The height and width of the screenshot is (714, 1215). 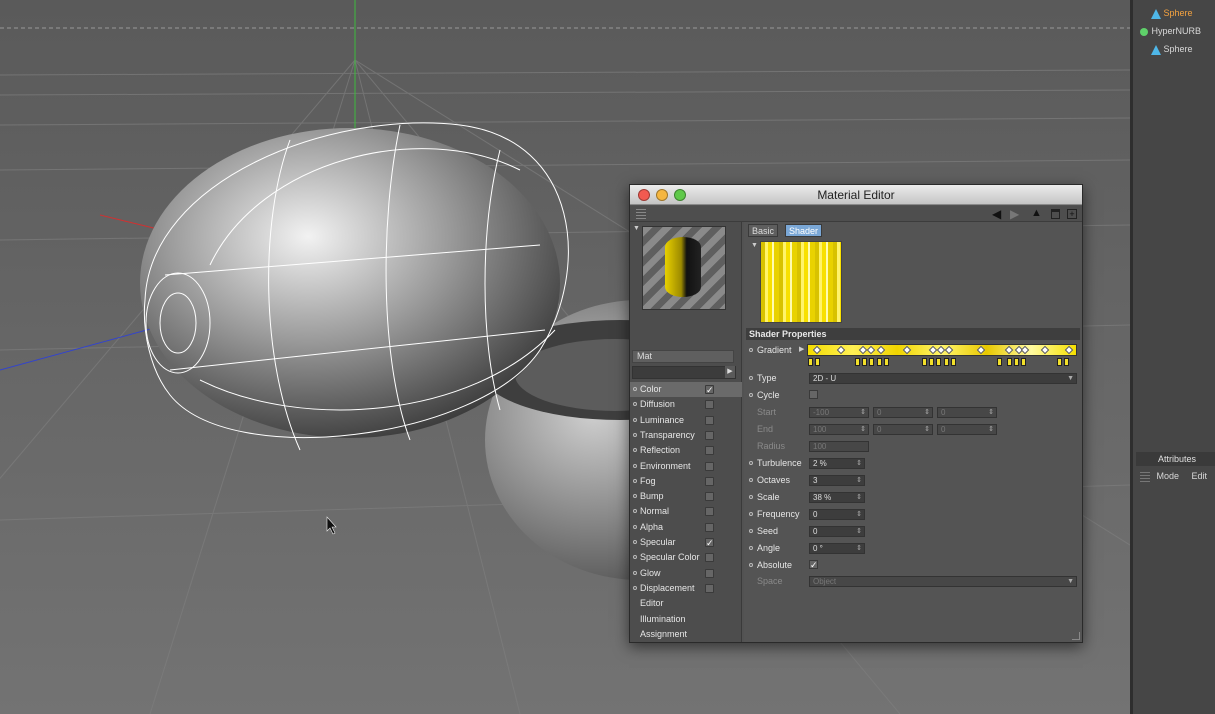 What do you see at coordinates (837, 531) in the screenshot?
I see `seed-field: 0 ⇕` at bounding box center [837, 531].